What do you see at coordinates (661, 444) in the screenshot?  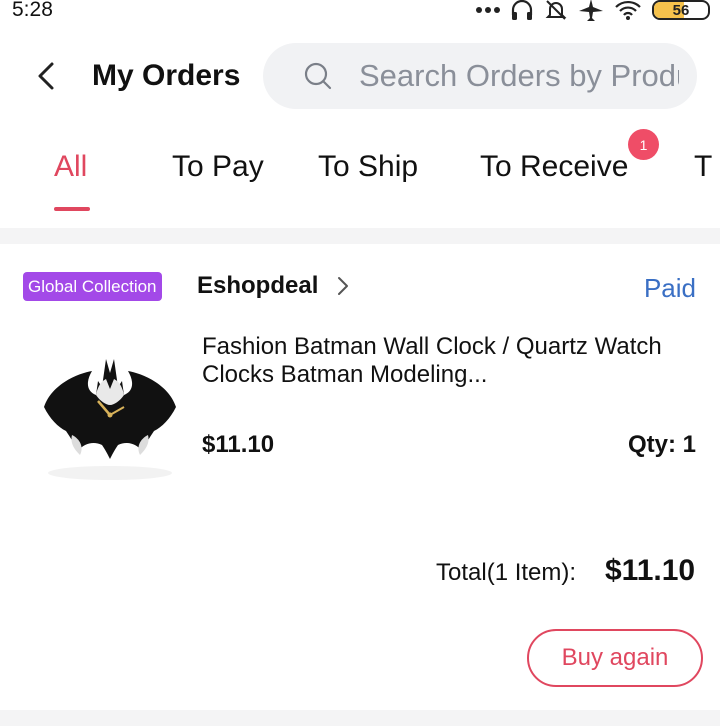 I see `product-qty: Qty: 1` at bounding box center [661, 444].